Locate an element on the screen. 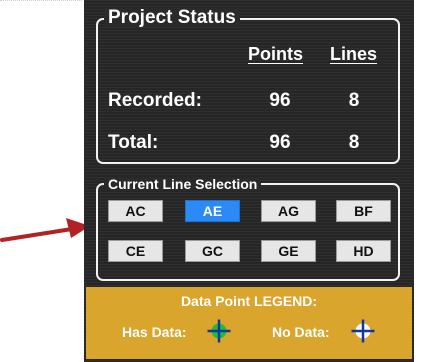 The width and height of the screenshot is (421, 362). total-lines-value: 8 is located at coordinates (354, 142).